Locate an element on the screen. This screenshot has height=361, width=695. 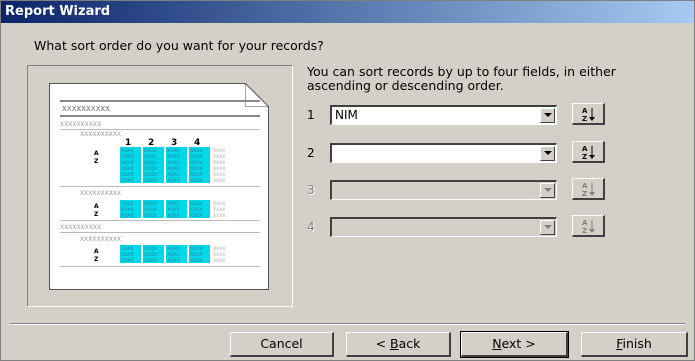
sort-order-toggle-1: A Z is located at coordinates (588, 114).